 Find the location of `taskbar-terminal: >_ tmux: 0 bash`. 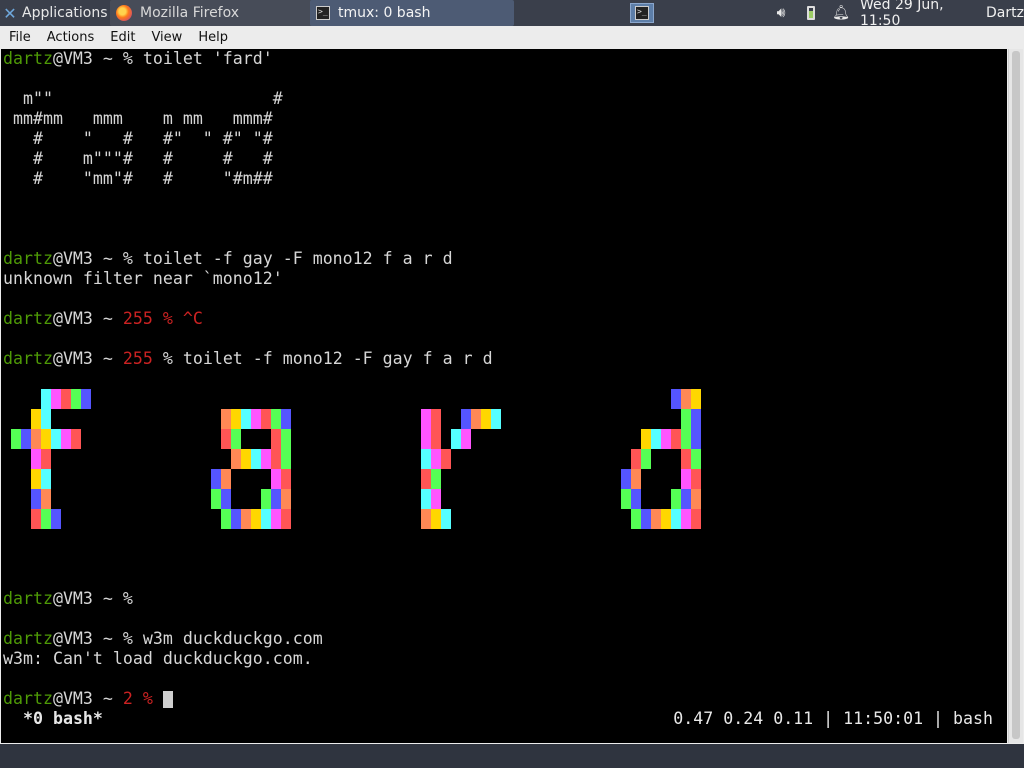

taskbar-terminal: >_ tmux: 0 bash is located at coordinates (412, 13).